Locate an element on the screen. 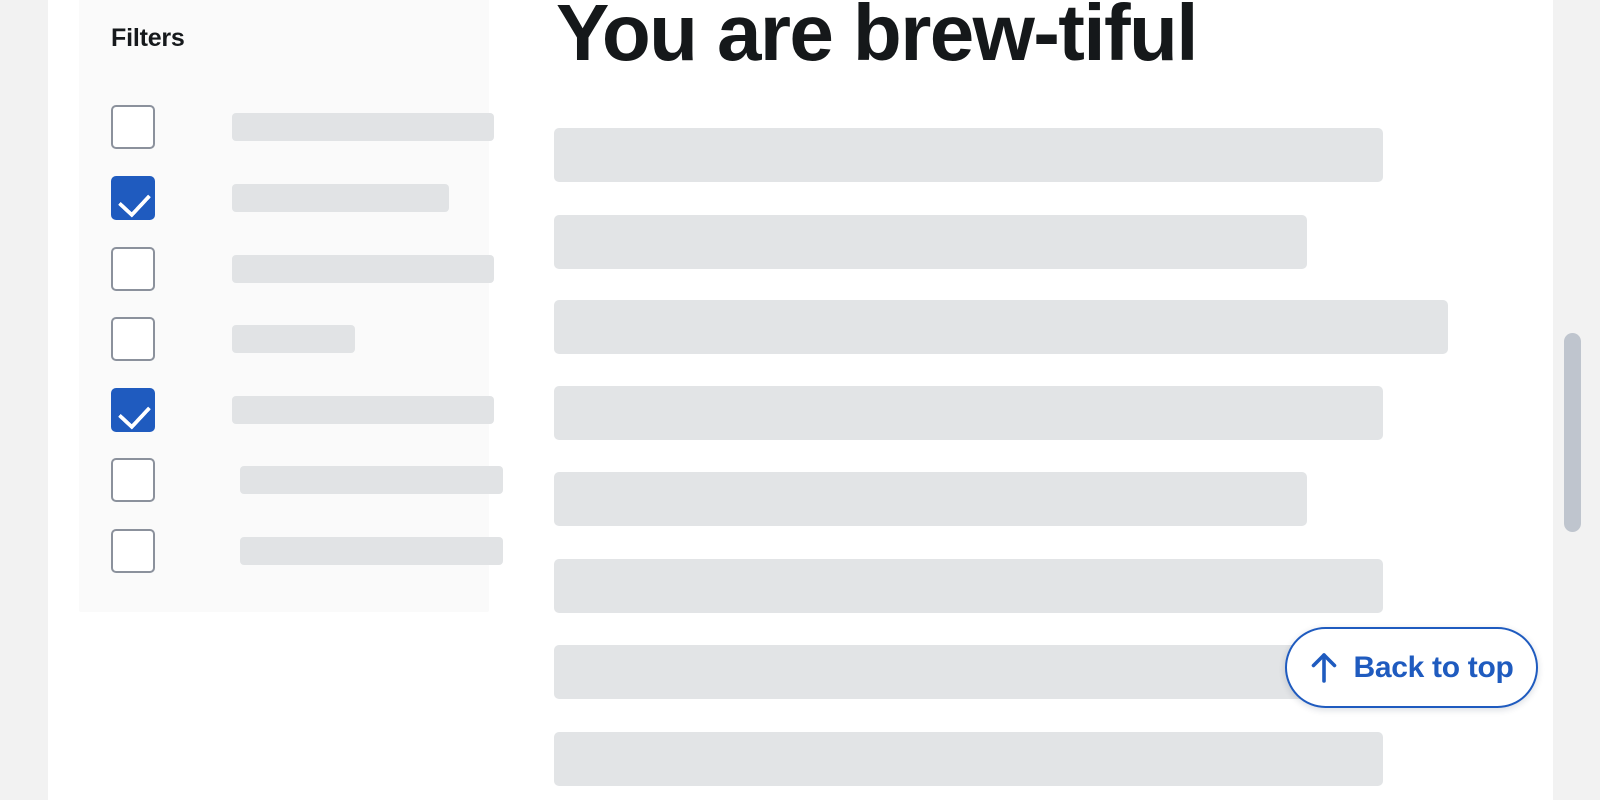 This screenshot has width=1600, height=800. back-to-top-button: Back to top is located at coordinates (1411, 667).